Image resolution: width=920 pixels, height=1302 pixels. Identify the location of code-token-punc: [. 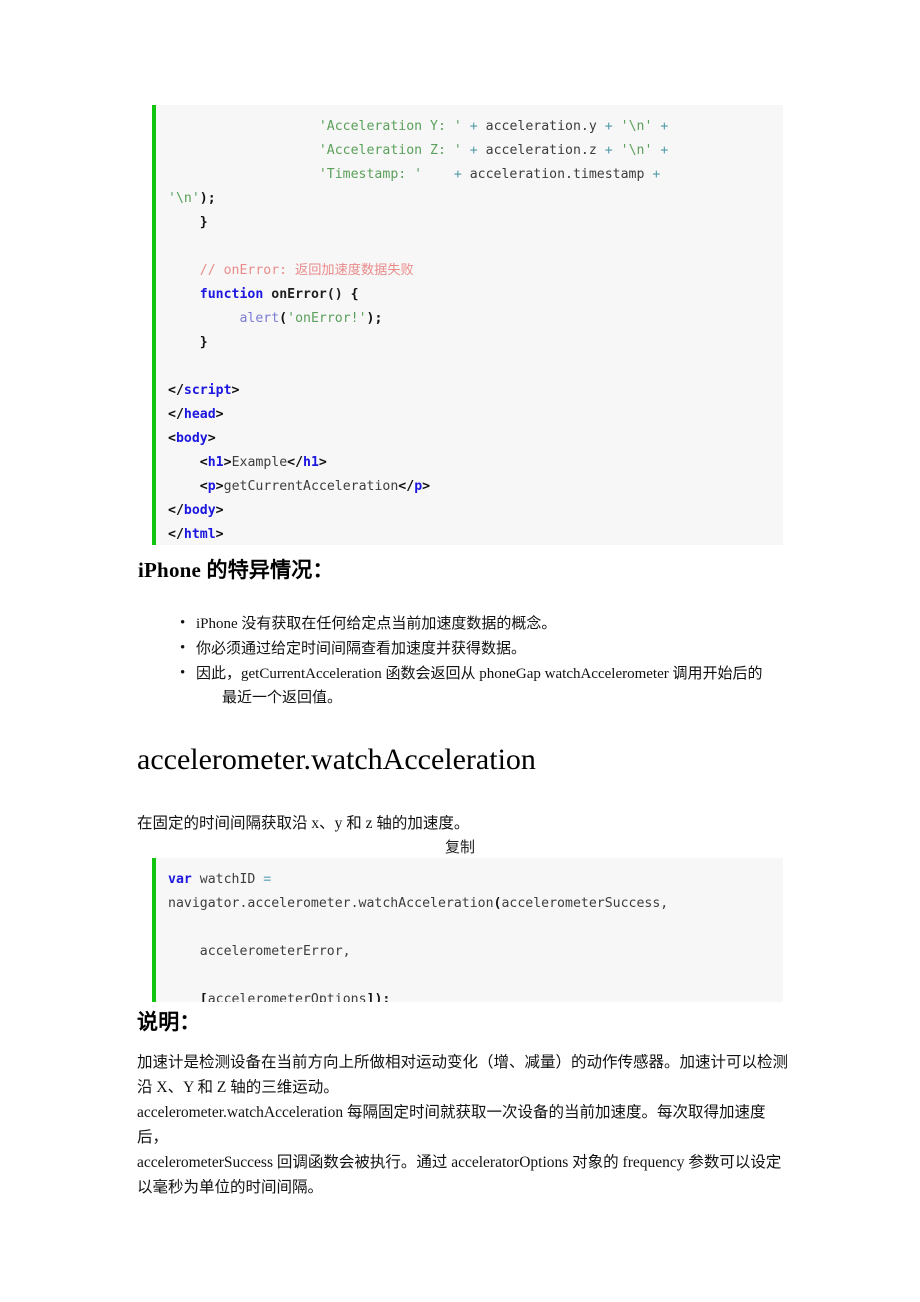
(203, 997).